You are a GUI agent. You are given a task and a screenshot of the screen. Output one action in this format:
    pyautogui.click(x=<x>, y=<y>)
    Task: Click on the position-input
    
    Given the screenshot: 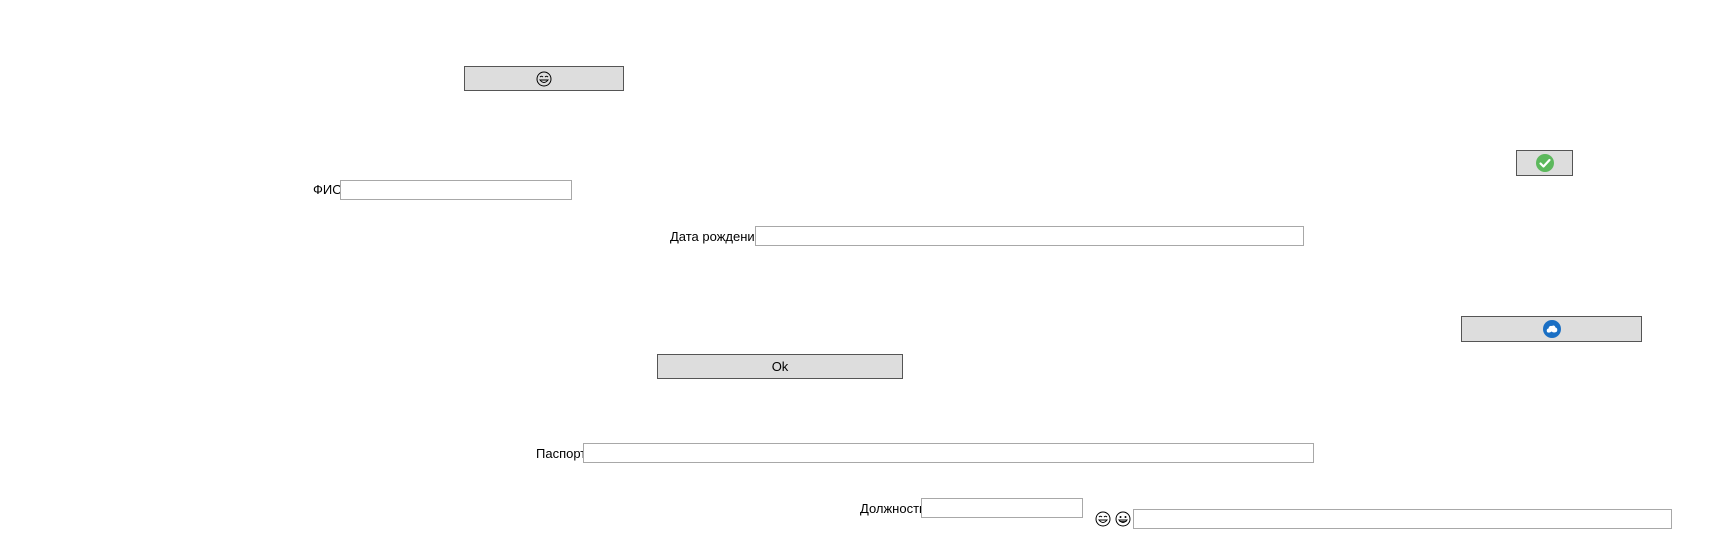 What is the action you would take?
    pyautogui.click(x=1002, y=508)
    